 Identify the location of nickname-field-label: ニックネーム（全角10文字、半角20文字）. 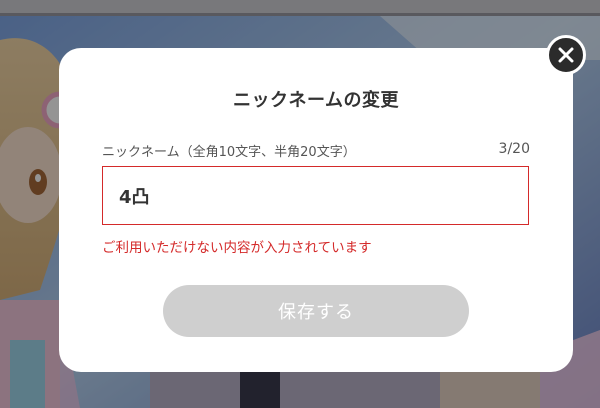
(229, 152).